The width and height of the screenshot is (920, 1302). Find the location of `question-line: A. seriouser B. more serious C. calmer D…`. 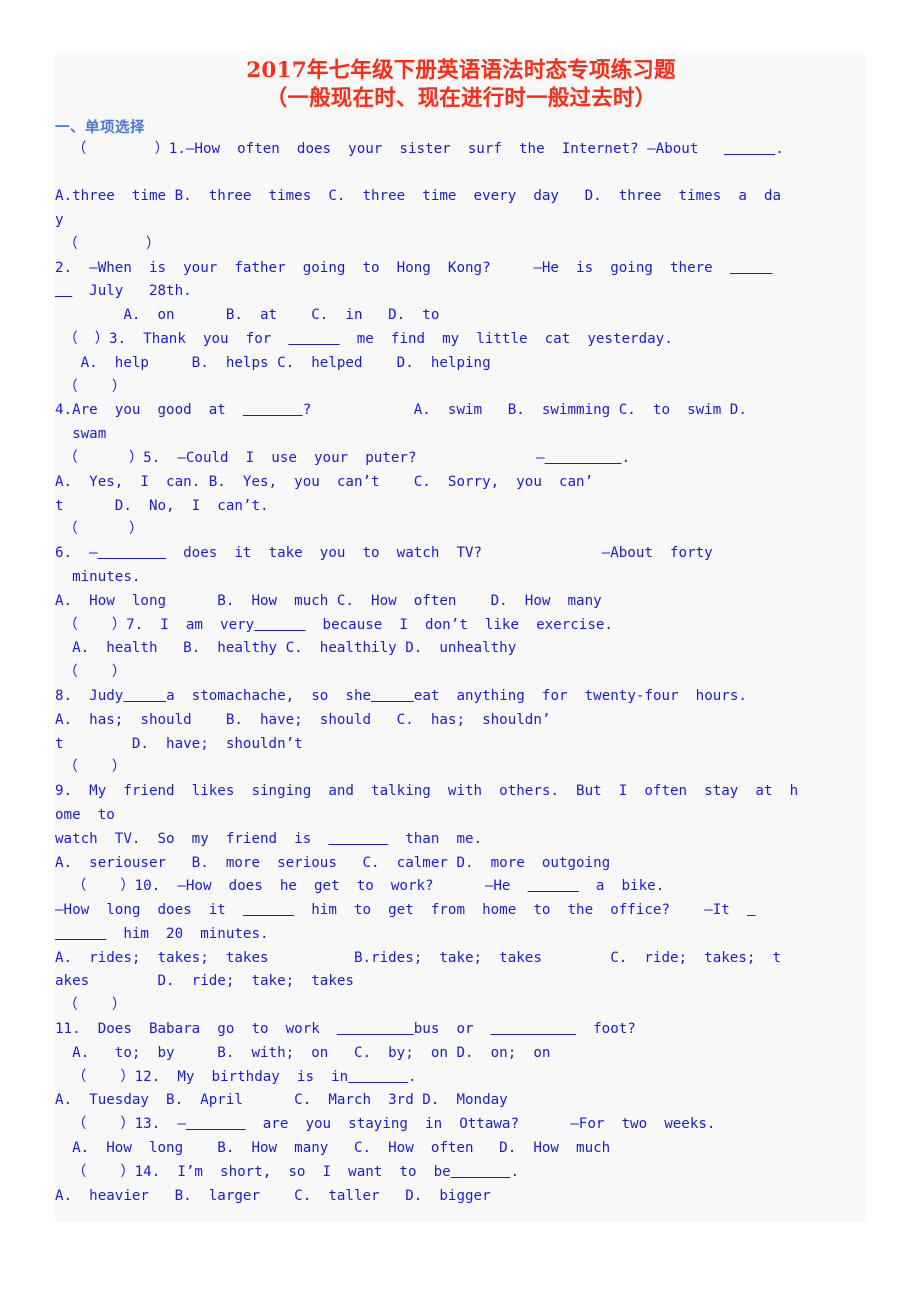

question-line: A. seriouser B. more serious C. calmer D… is located at coordinates (333, 862).